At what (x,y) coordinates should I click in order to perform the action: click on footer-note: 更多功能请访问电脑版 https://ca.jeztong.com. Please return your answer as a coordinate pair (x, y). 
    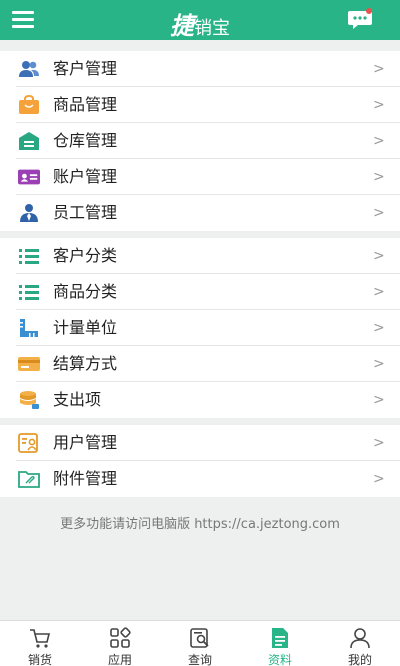
    Looking at the image, I should click on (200, 524).